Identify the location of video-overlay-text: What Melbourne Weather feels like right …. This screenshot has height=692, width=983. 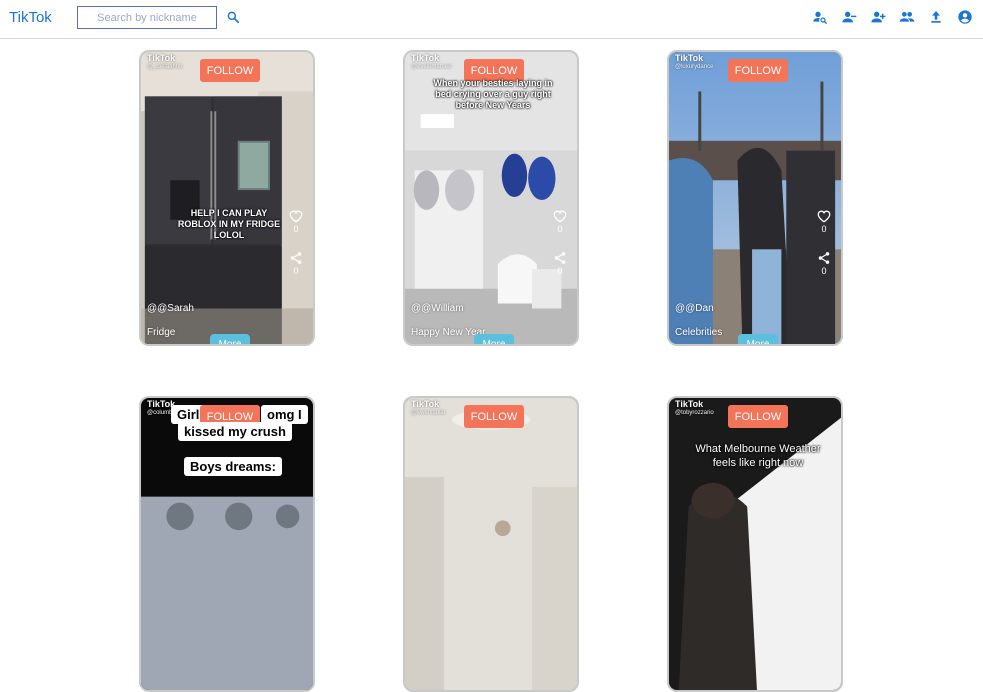
(758, 456).